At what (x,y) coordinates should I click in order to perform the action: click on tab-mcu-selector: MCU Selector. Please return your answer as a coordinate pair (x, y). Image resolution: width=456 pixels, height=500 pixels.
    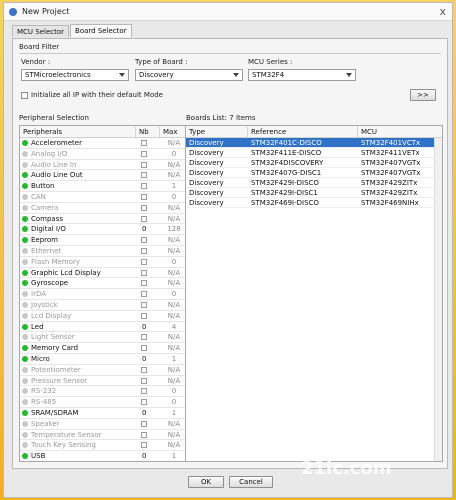
    Looking at the image, I should click on (41, 31).